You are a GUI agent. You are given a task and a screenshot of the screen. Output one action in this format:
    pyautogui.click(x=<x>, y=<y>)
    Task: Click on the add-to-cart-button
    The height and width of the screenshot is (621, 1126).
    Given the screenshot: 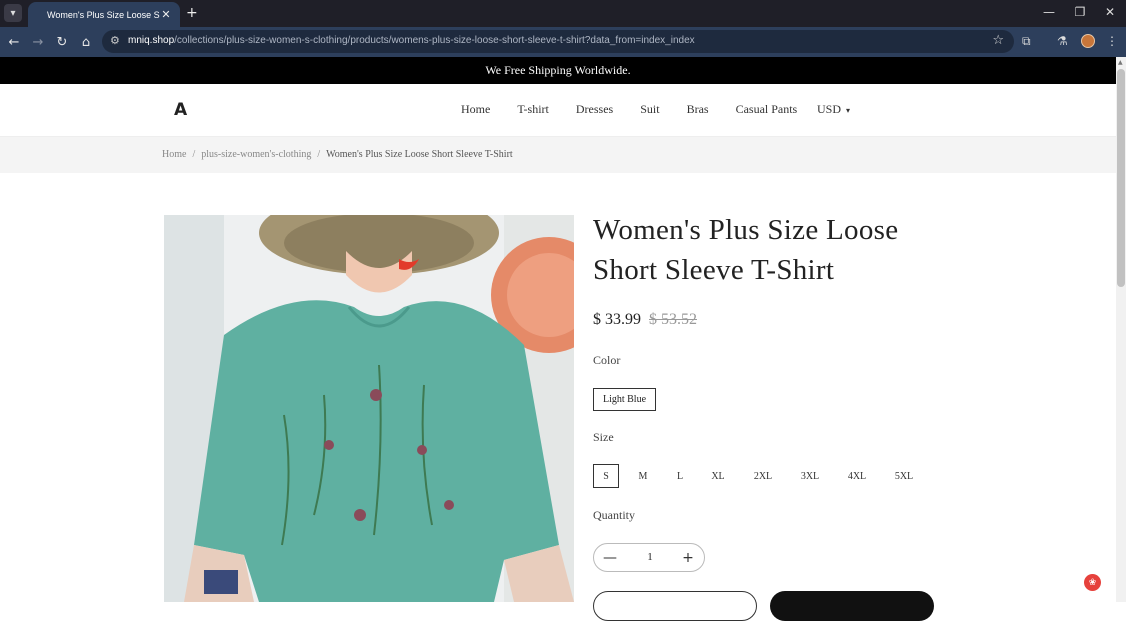 What is the action you would take?
    pyautogui.click(x=675, y=606)
    